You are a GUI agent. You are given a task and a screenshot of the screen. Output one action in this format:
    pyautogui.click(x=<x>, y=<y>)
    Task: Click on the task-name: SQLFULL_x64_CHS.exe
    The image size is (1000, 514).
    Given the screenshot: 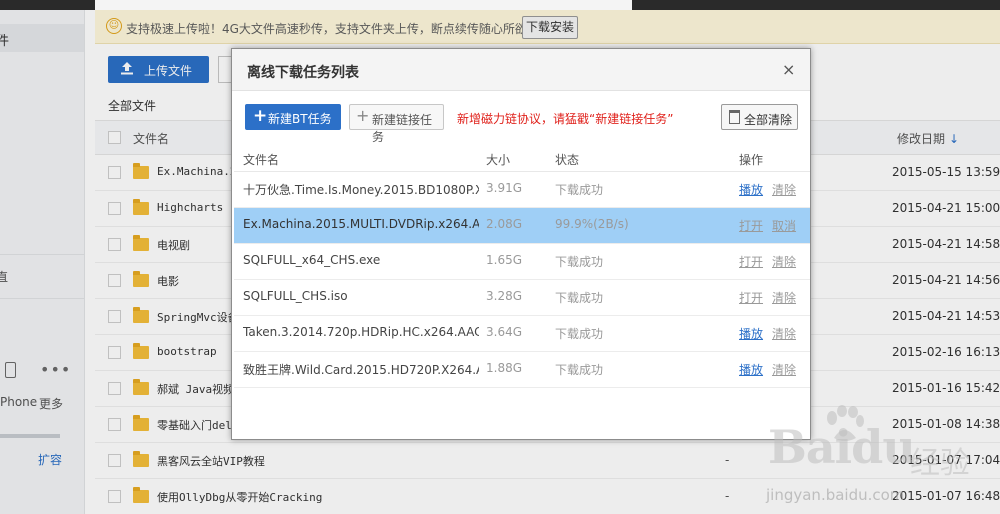 What is the action you would take?
    pyautogui.click(x=312, y=260)
    